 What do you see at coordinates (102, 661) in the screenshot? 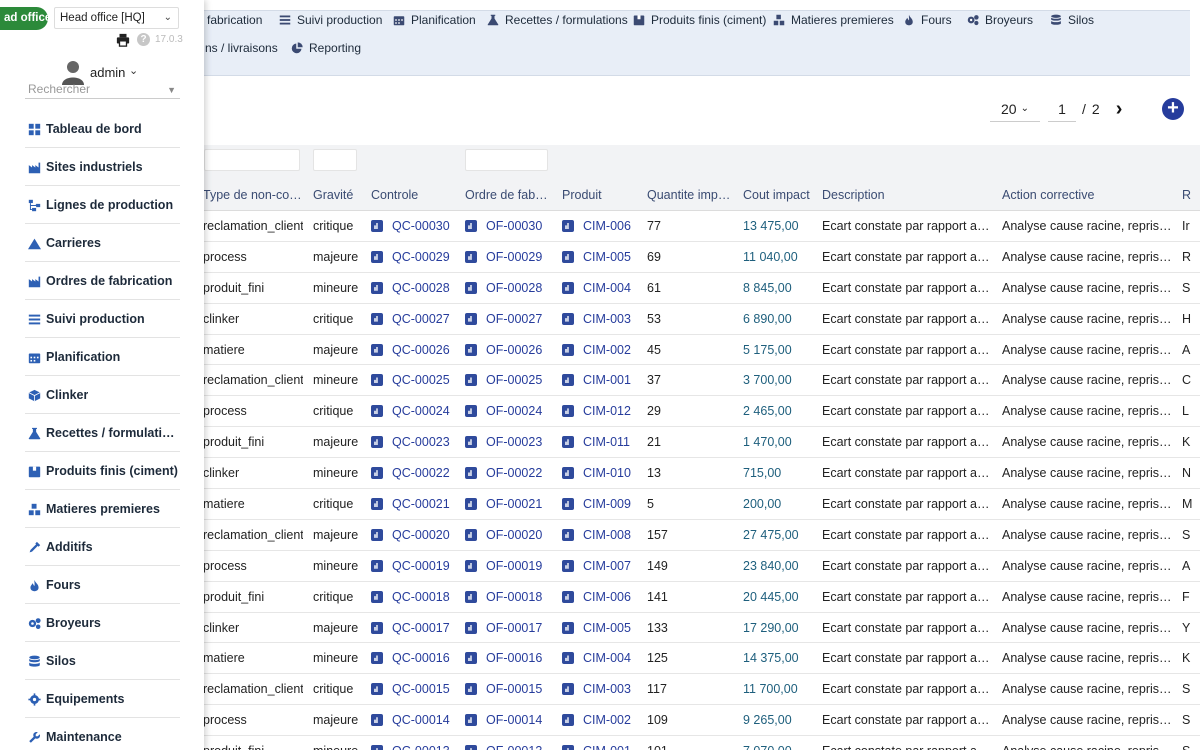
I see `sidebar-item-14: Silos` at bounding box center [102, 661].